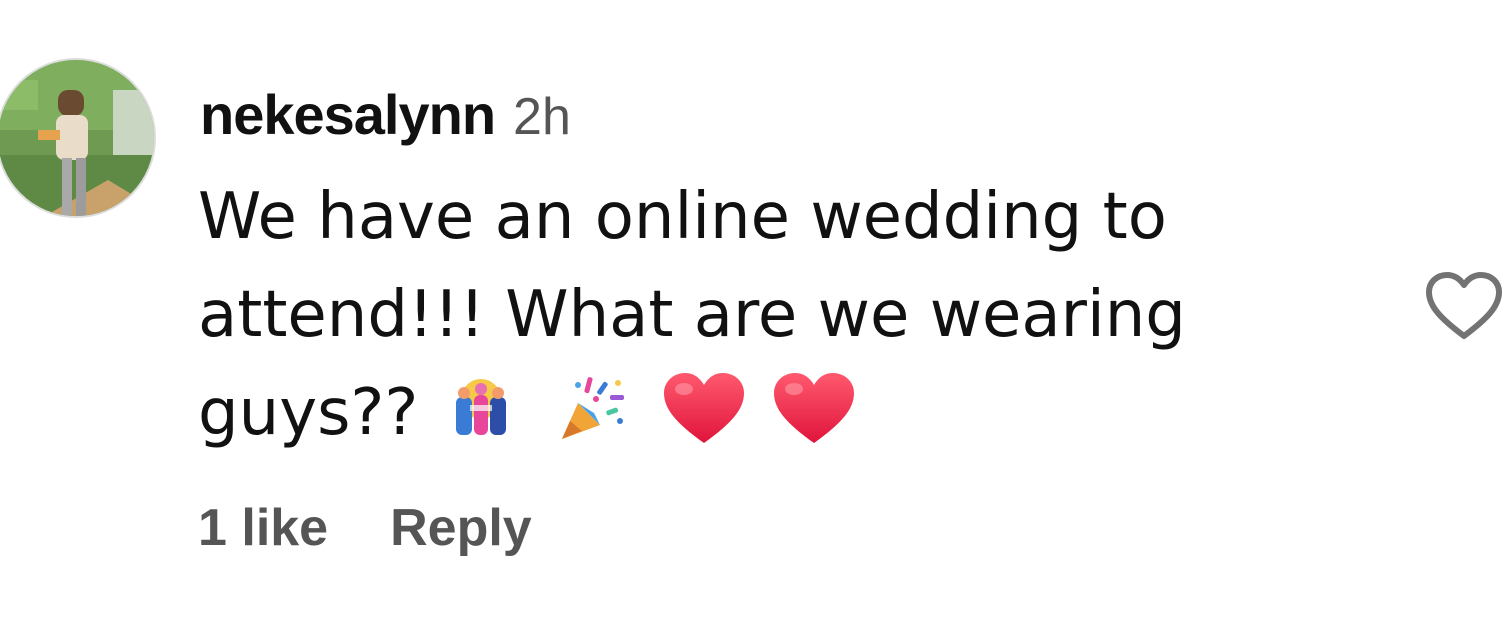  What do you see at coordinates (263, 528) in the screenshot?
I see `like-count: 1 like` at bounding box center [263, 528].